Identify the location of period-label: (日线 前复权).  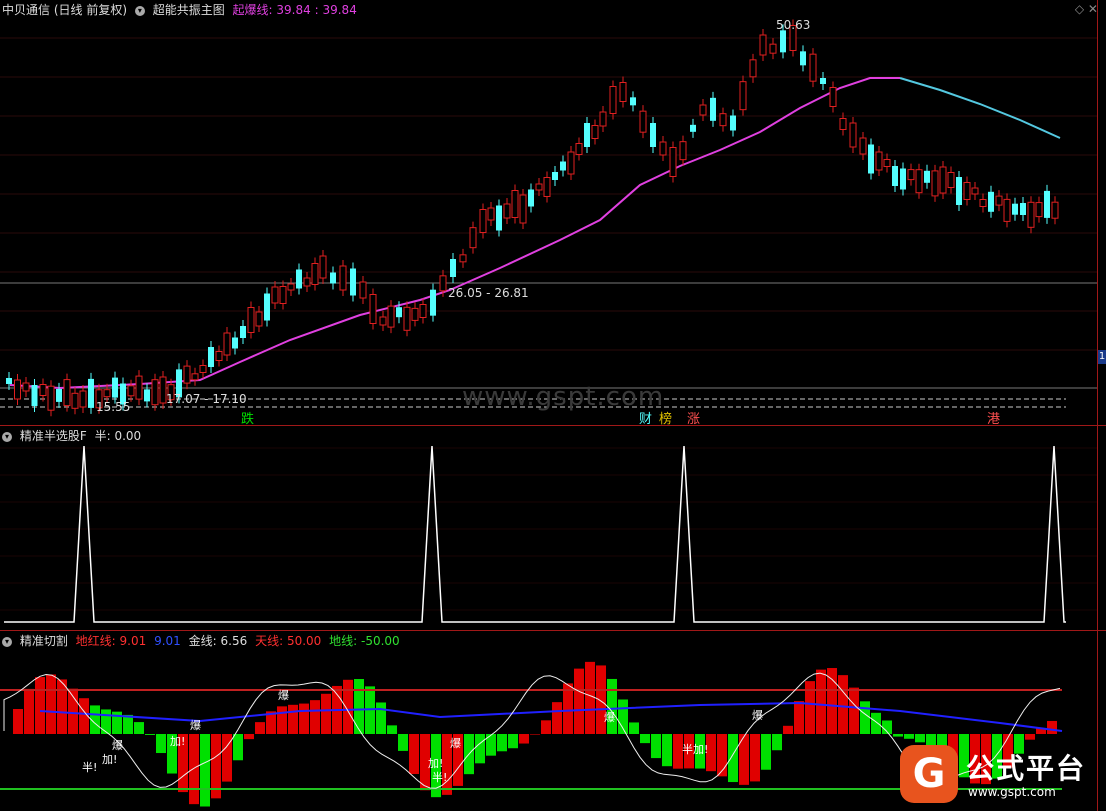
(90, 10).